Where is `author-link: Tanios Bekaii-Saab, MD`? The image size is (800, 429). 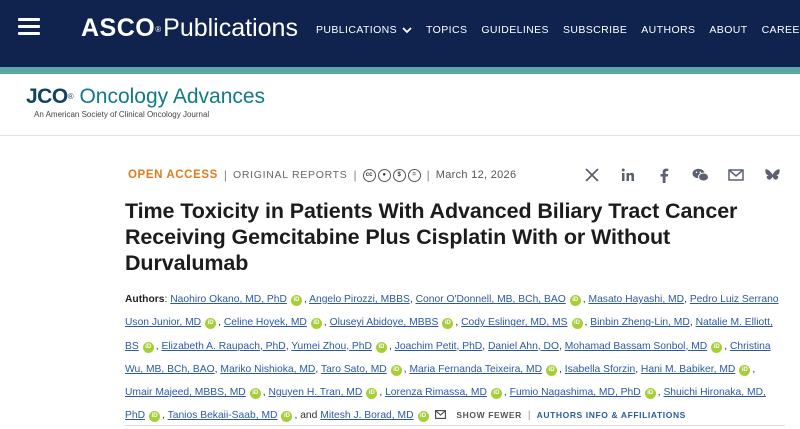
author-link: Tanios Bekaii-Saab, MD is located at coordinates (223, 415).